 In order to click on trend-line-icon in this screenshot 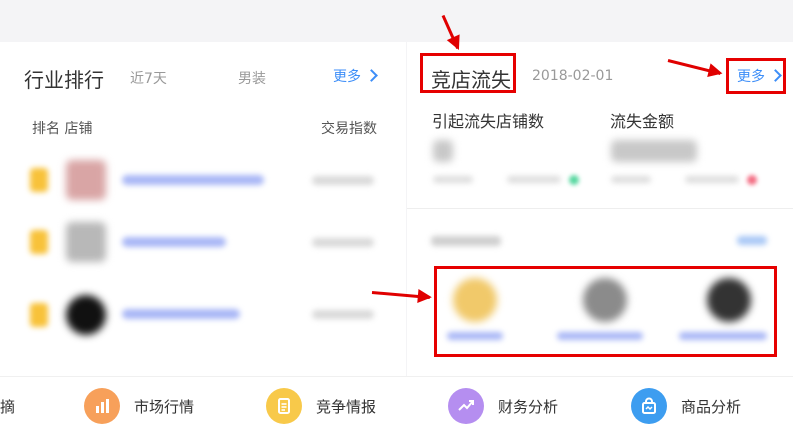, I will do `click(466, 406)`.